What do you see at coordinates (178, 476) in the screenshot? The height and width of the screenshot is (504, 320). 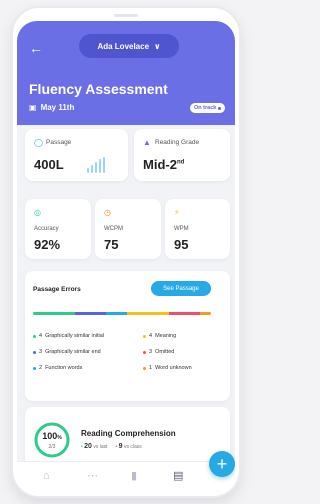 I see `document-icon: ▤` at bounding box center [178, 476].